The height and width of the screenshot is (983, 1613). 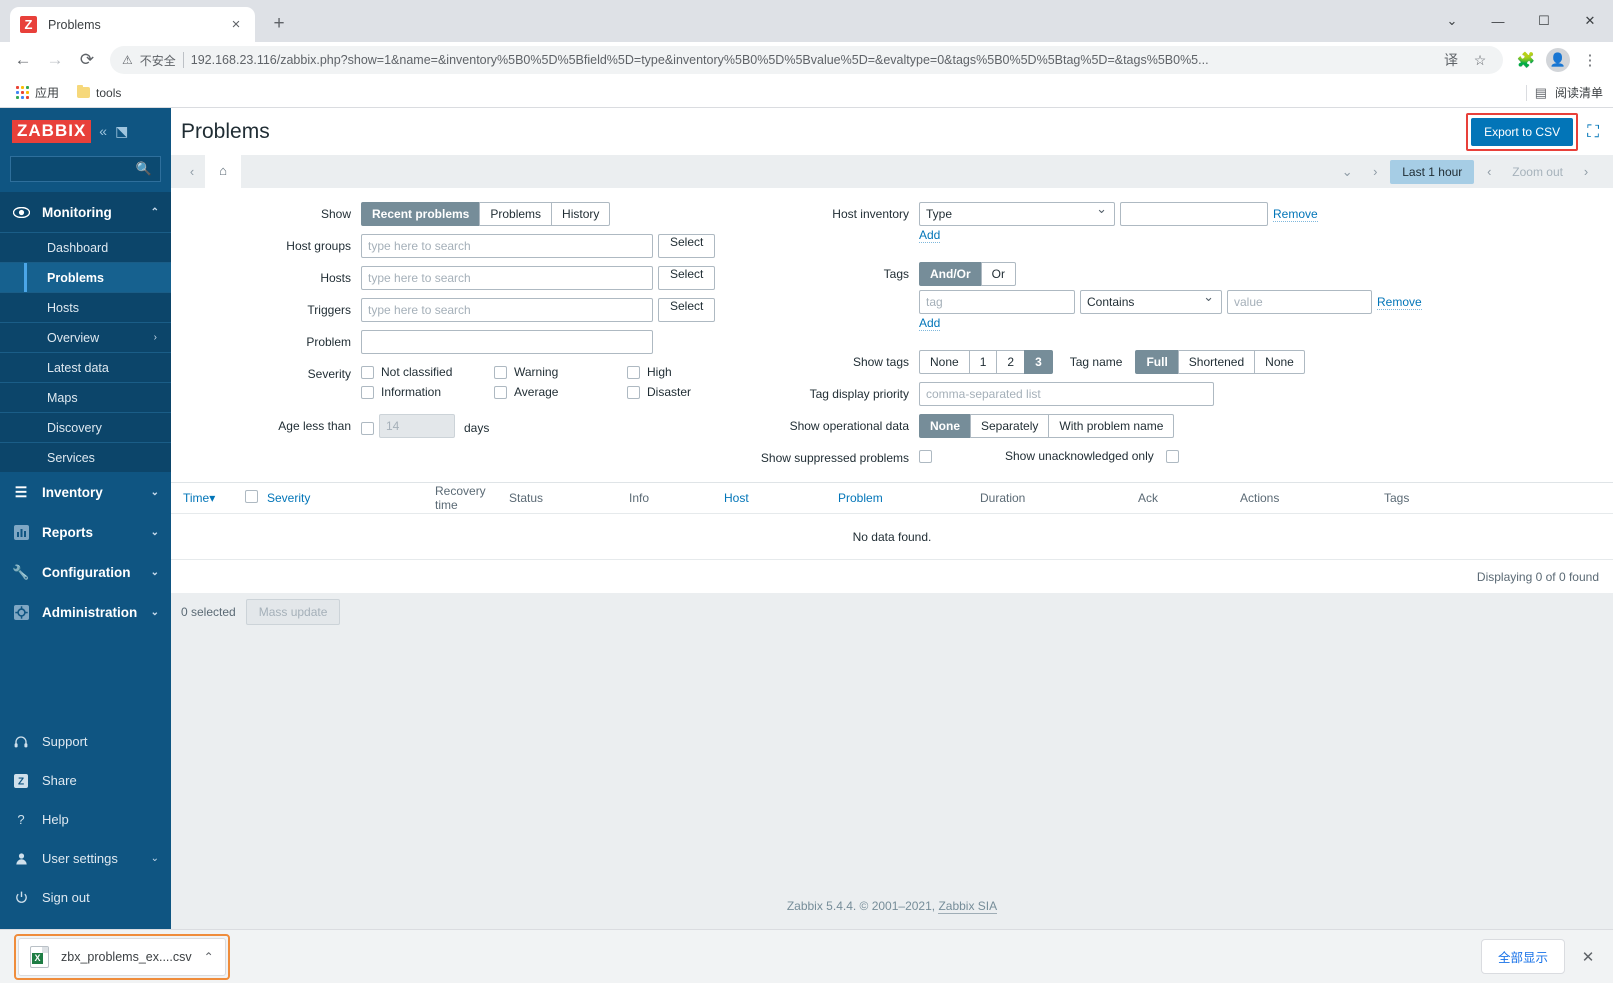 I want to click on sidebar-item-discovery: Discovery, so click(x=85, y=427).